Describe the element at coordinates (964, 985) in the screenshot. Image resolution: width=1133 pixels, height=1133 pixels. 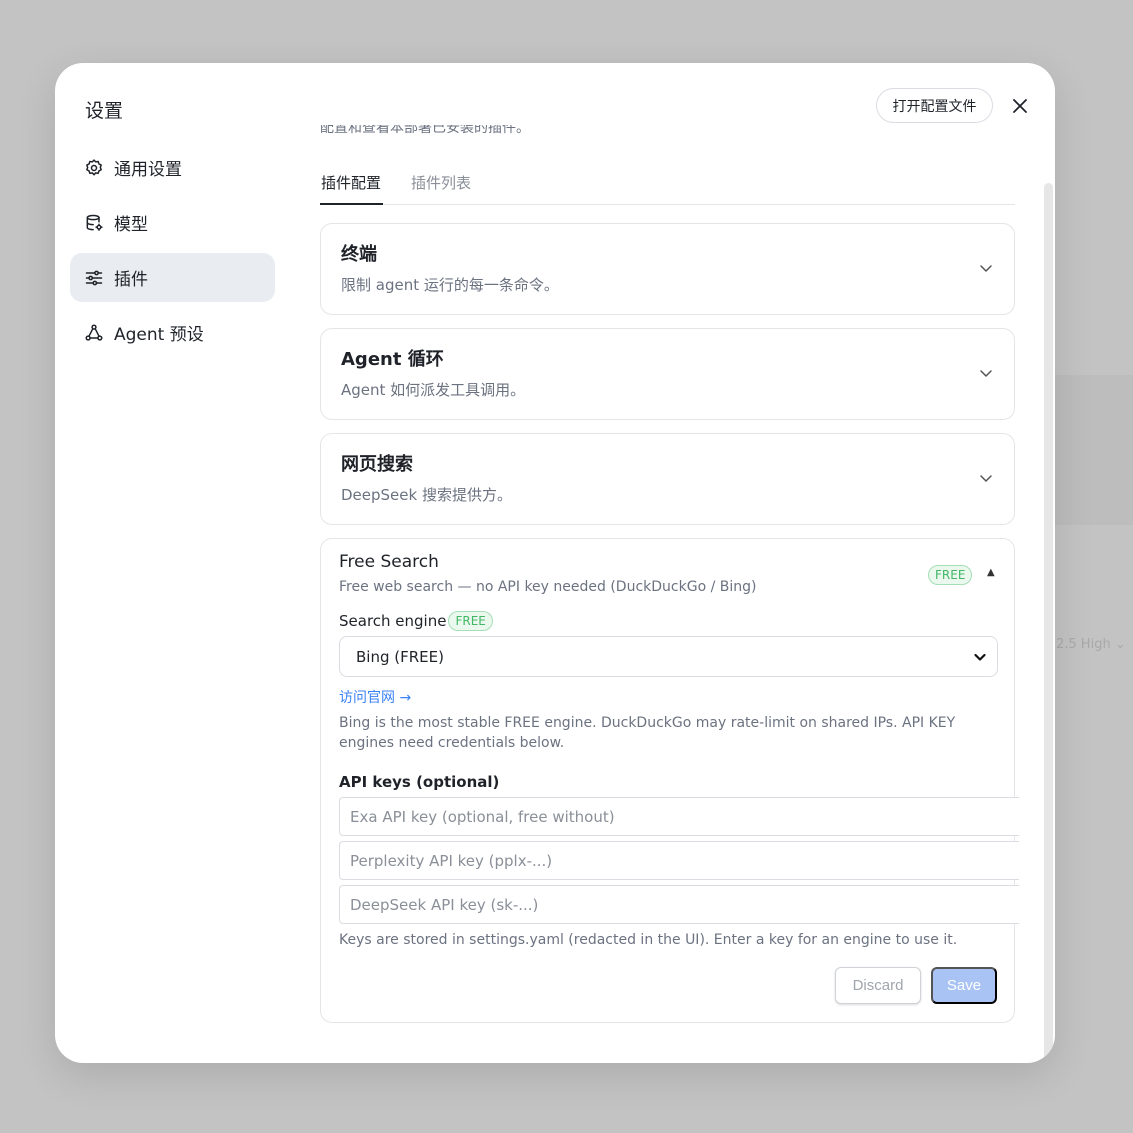
I see `save-button: Save` at that location.